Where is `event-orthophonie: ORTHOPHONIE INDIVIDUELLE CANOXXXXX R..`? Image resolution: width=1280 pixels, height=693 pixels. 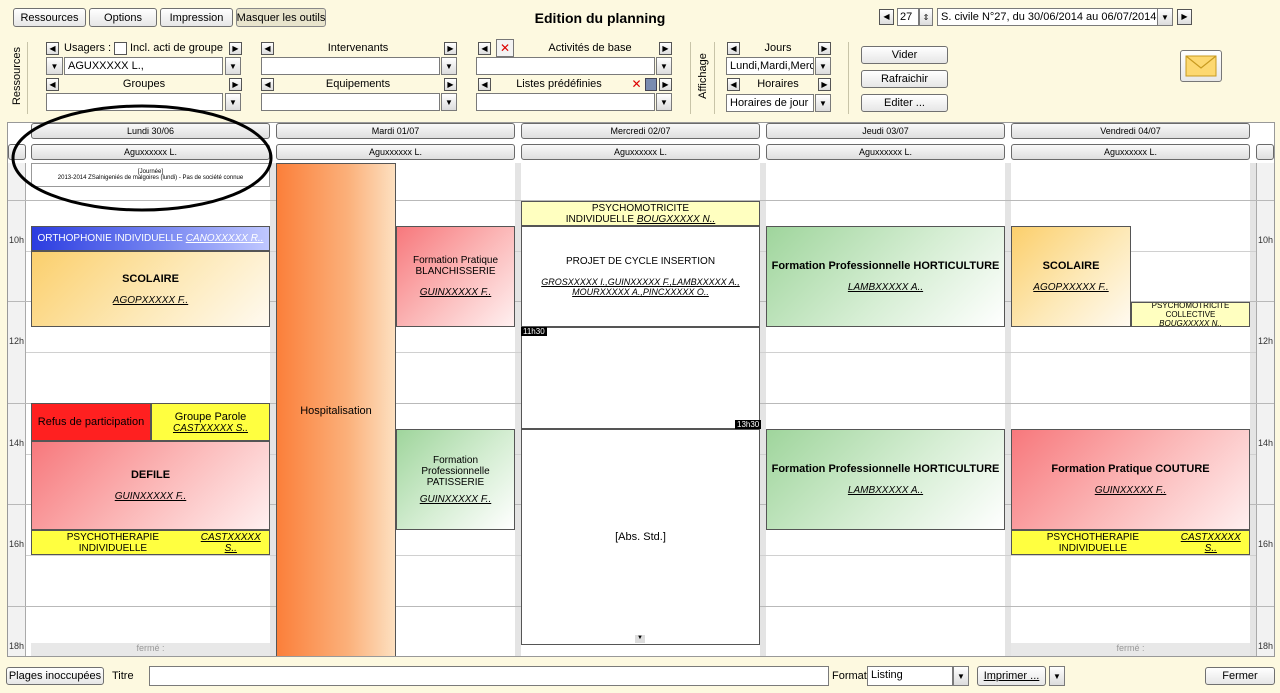 event-orthophonie: ORTHOPHONIE INDIVIDUELLE CANOXXXXX R.. is located at coordinates (150, 238).